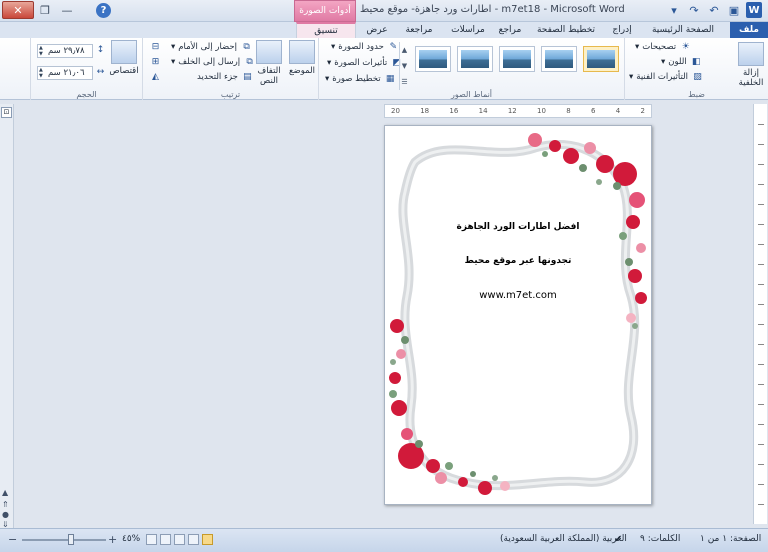 The width and height of the screenshot is (768, 552). I want to click on tab-insert: إدراج, so click(622, 30).